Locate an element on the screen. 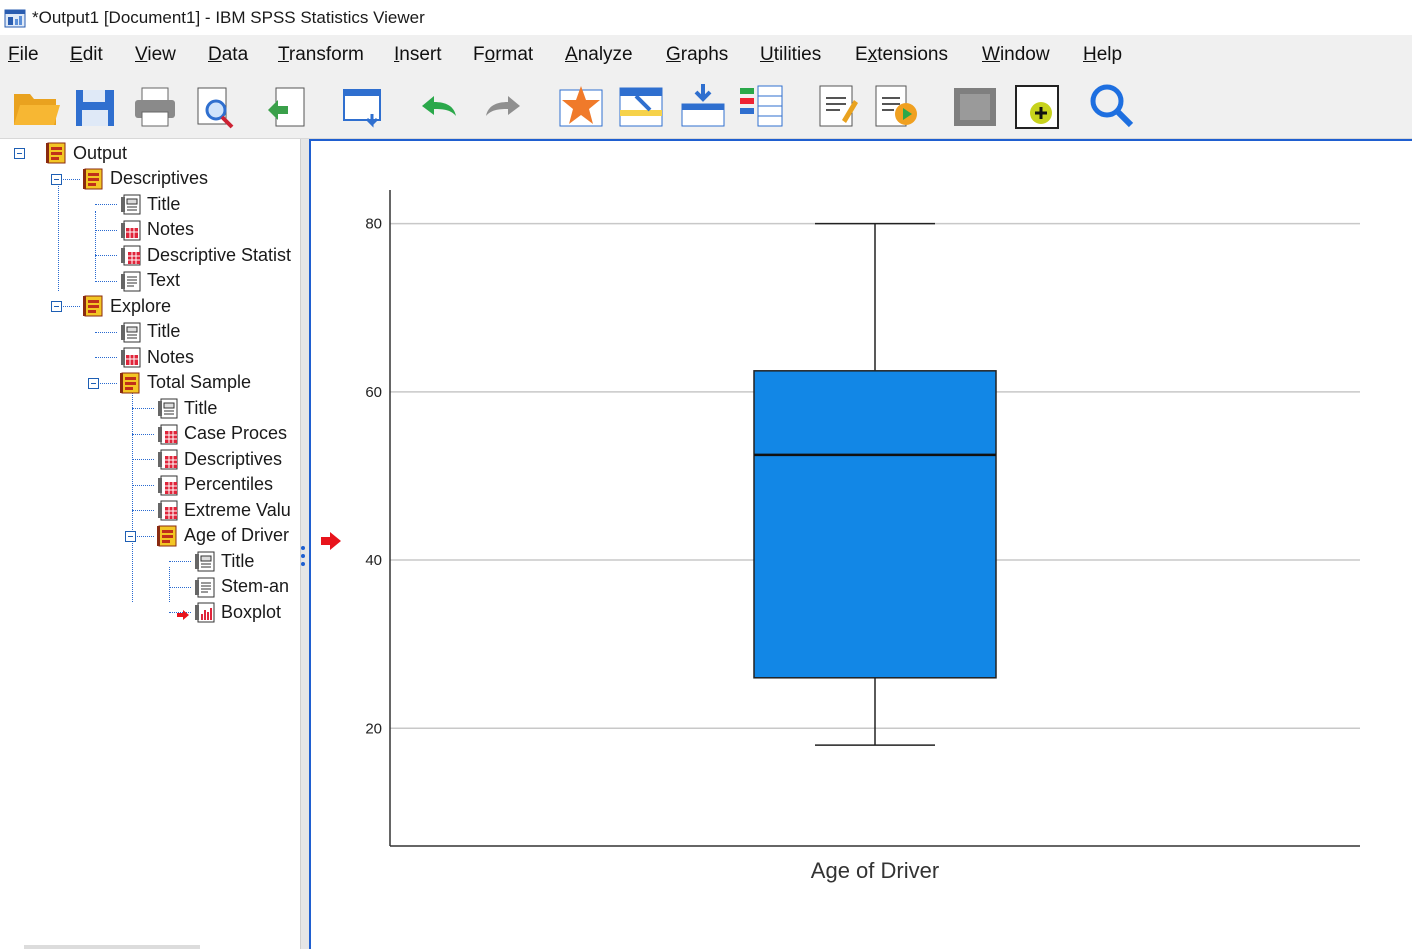  boxplot-series is located at coordinates (875, 484).